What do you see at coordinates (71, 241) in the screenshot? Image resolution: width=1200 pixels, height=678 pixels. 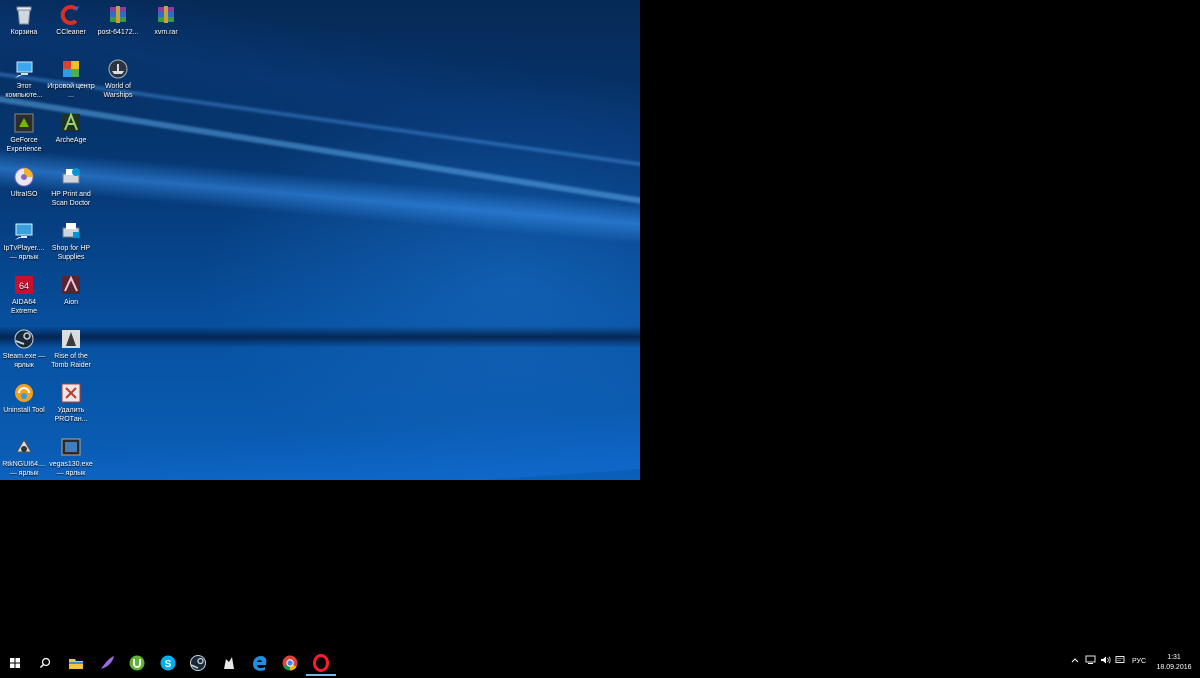 I see `desktop-icon-shop-hp-supplies: Shop for HP Supplies` at bounding box center [71, 241].